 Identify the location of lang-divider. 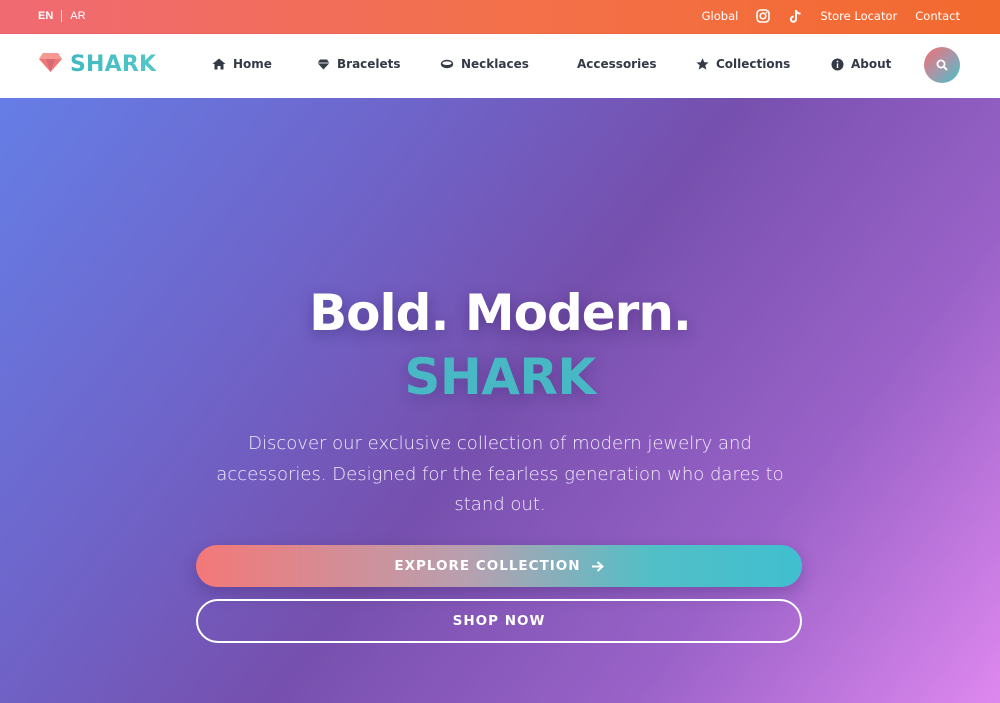
(62, 16).